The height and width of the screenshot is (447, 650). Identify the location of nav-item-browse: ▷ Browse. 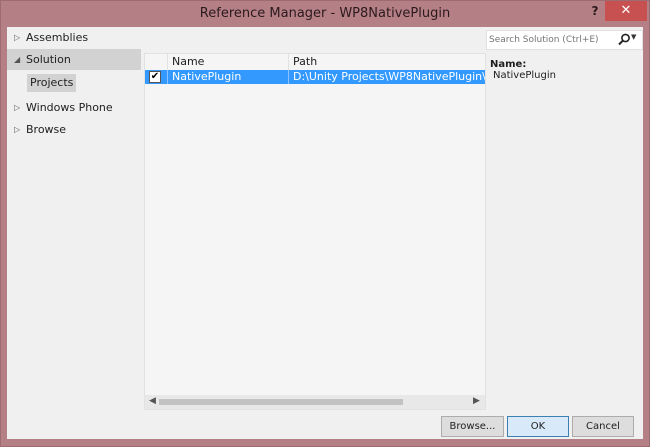
(74, 129).